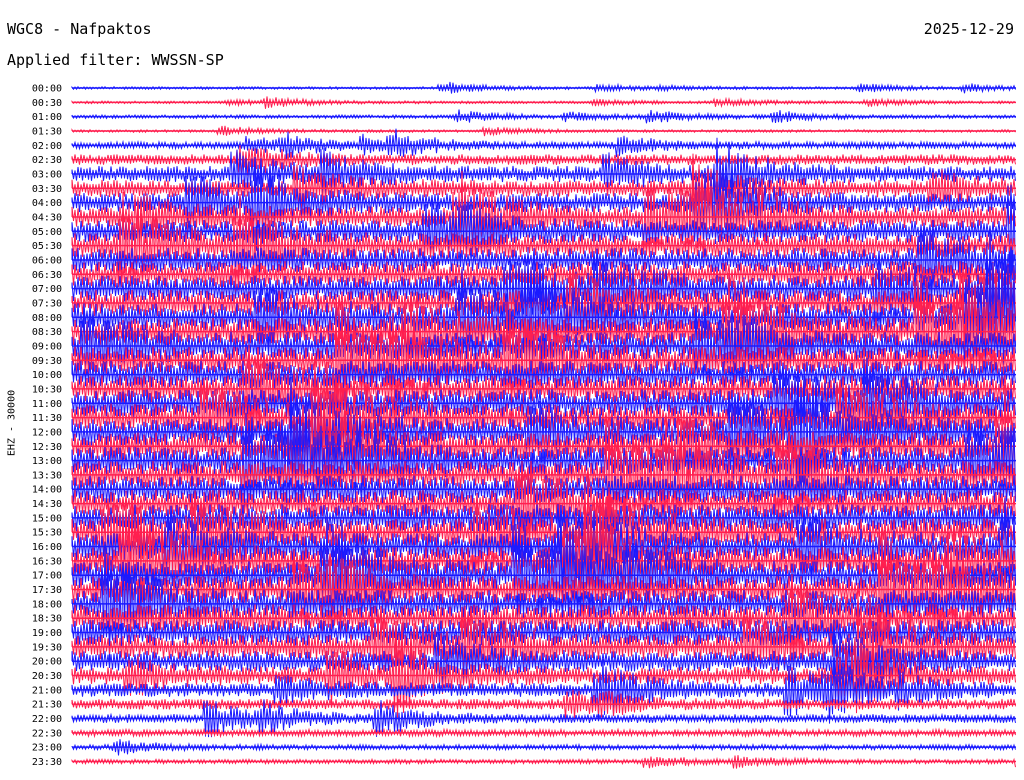  What do you see at coordinates (47, 647) in the screenshot?
I see `time-tick-label: 19:30` at bounding box center [47, 647].